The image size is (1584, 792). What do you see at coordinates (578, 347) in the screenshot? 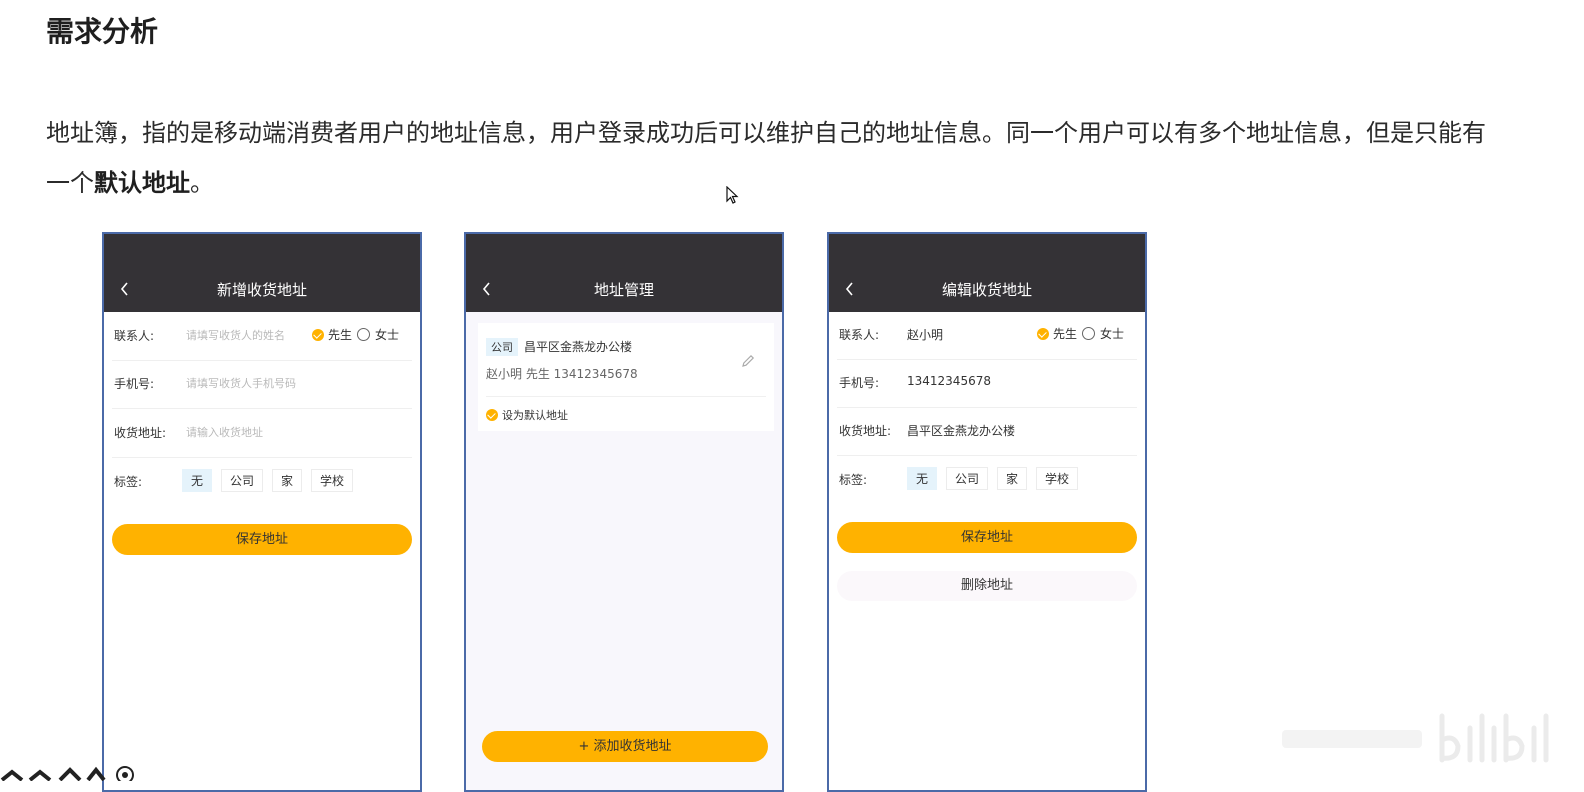
I see `address-text: 昌平区金燕龙办公楼` at bounding box center [578, 347].